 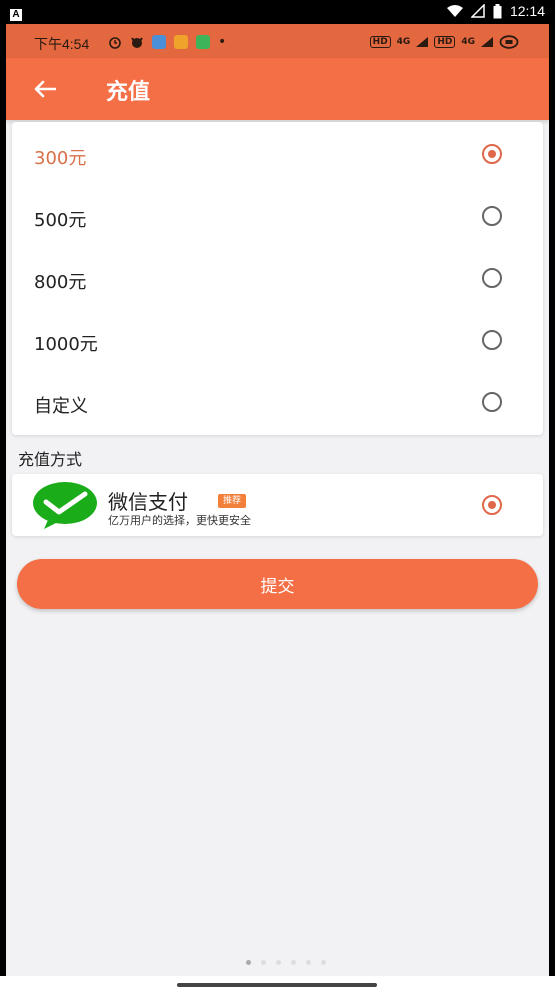 What do you see at coordinates (277, 403) in the screenshot?
I see `amount-option-custom: 自定义` at bounding box center [277, 403].